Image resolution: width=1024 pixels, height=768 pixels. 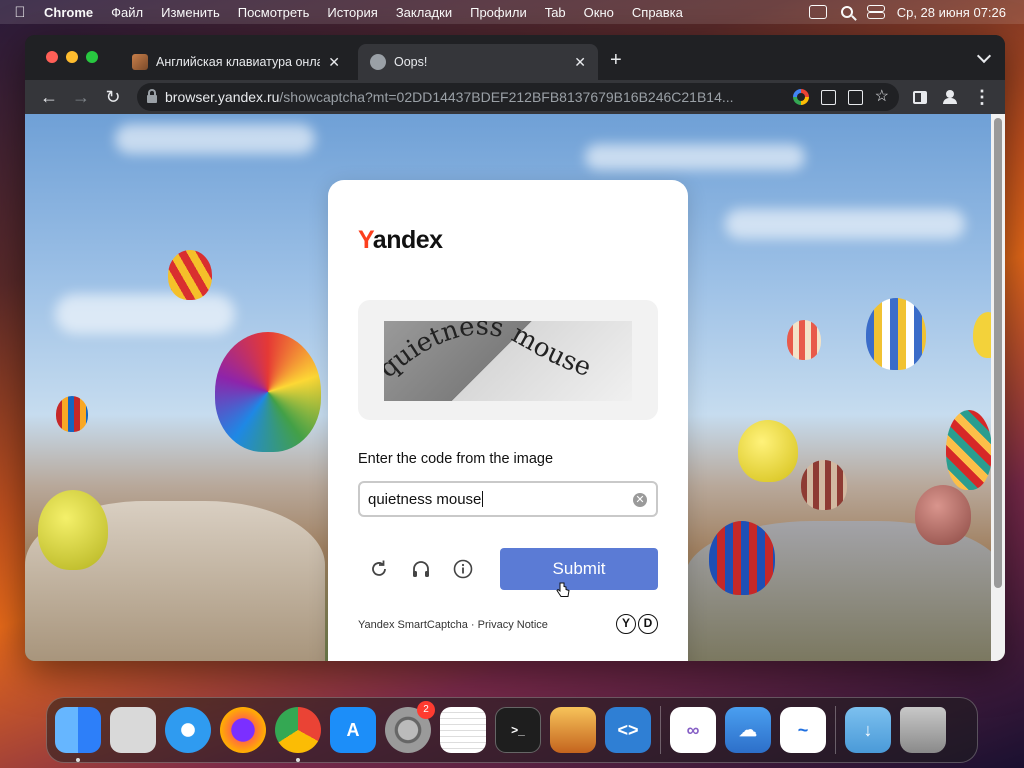 I want to click on translate-icon, so click(x=828, y=97).